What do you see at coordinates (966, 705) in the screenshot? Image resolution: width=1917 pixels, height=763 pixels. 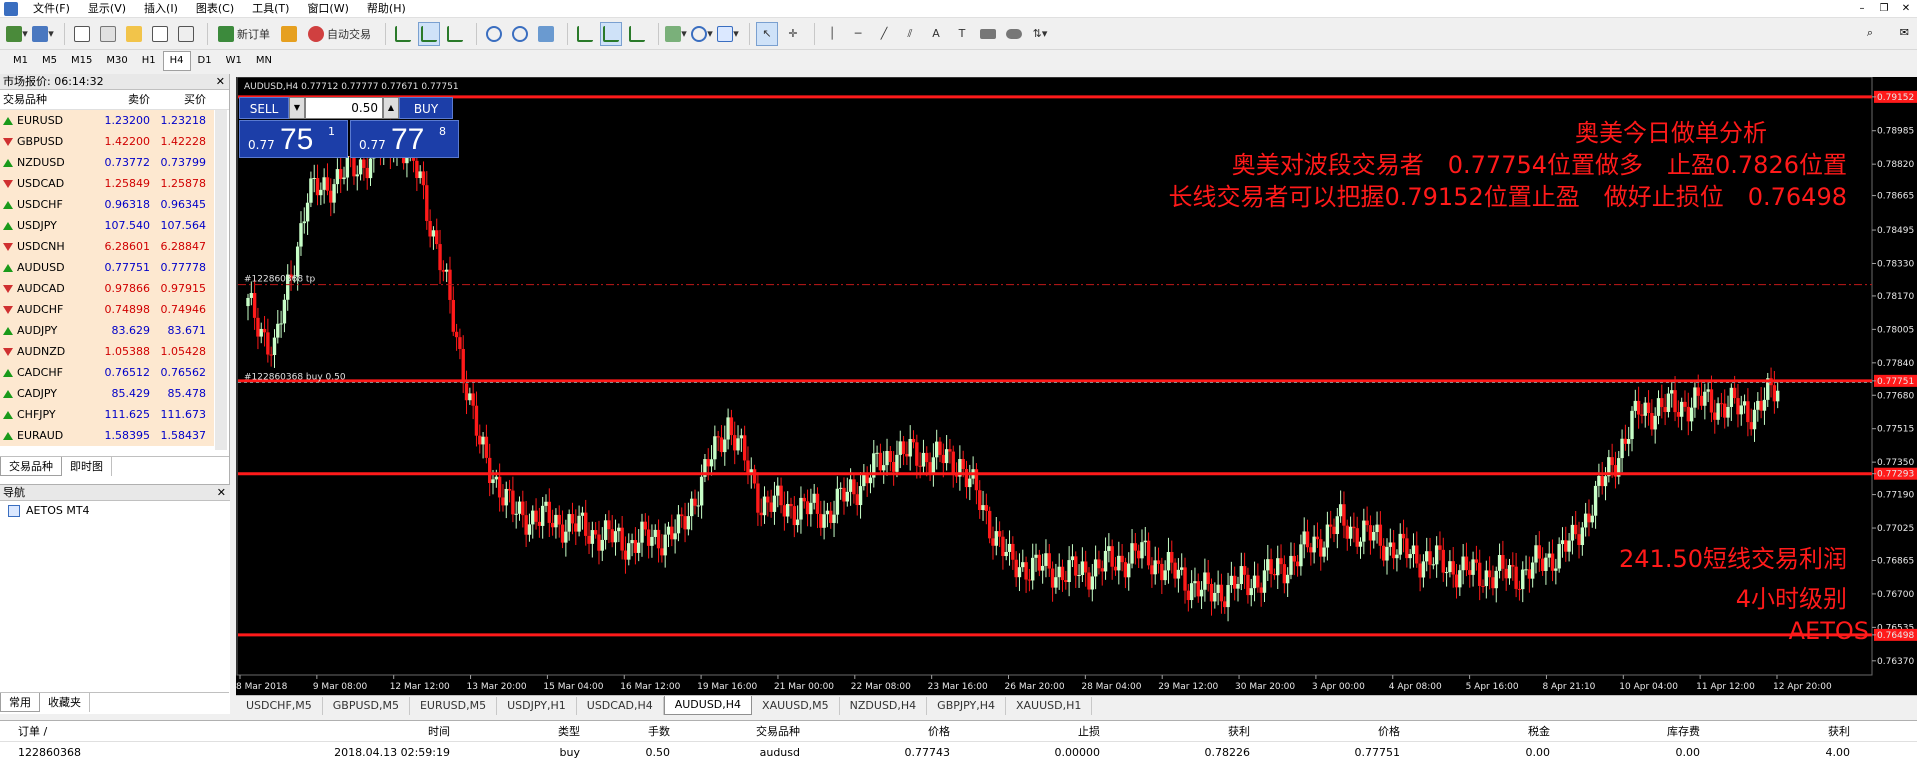 I see `chart-tab: GBPJPY,H4` at bounding box center [966, 705].